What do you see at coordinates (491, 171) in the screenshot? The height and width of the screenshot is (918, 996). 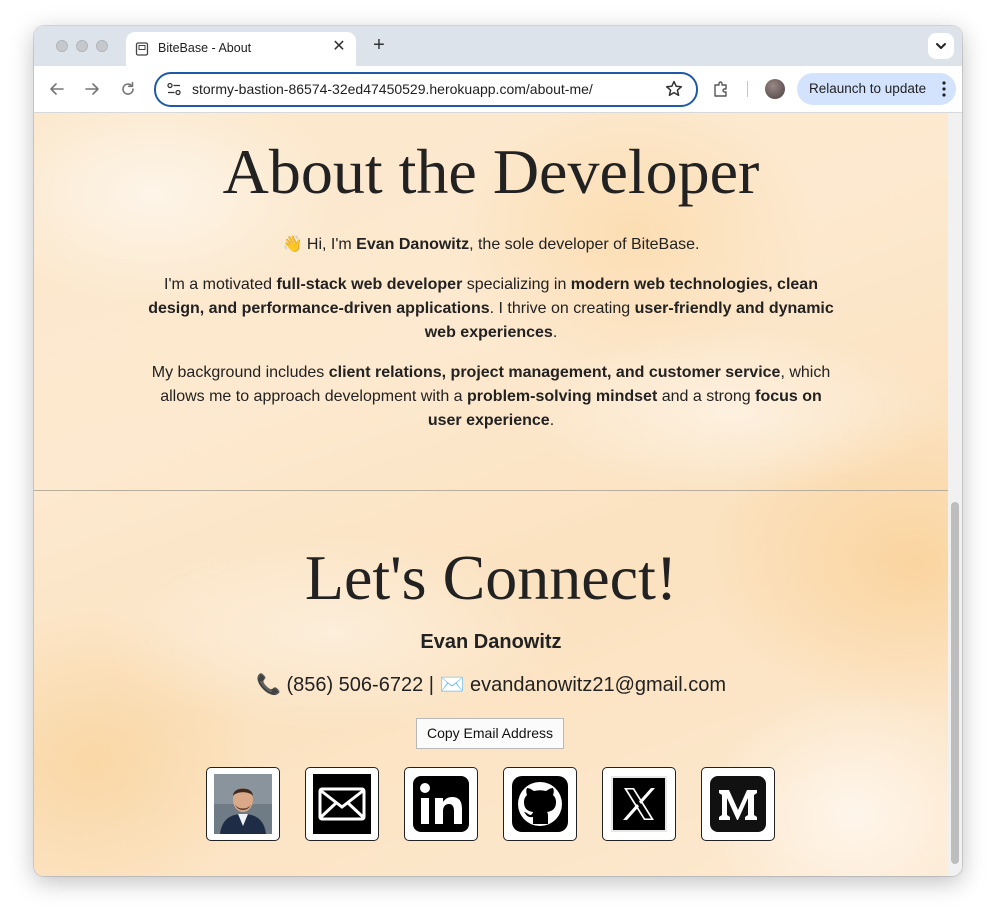 I see `about-heading: About the Developer` at bounding box center [491, 171].